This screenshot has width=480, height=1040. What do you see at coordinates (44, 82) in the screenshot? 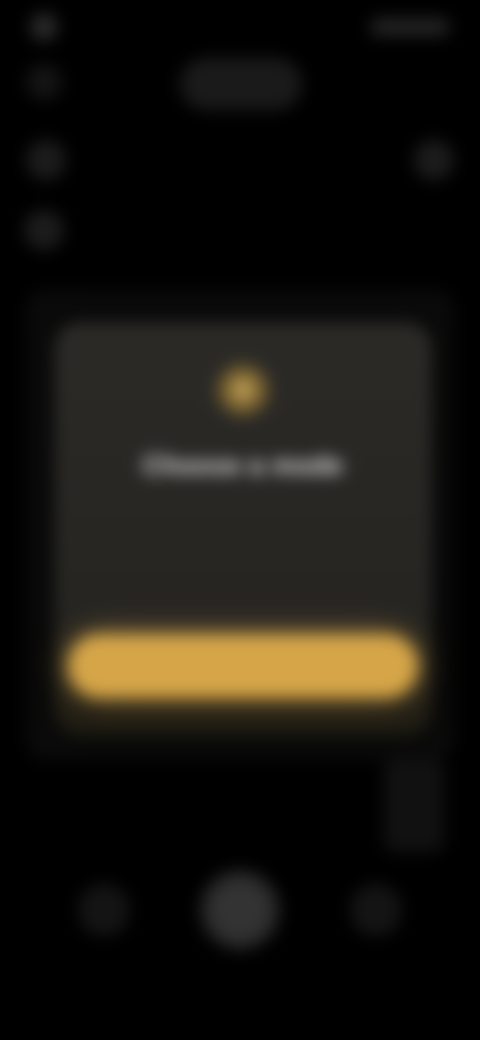
I see `back-icon` at bounding box center [44, 82].